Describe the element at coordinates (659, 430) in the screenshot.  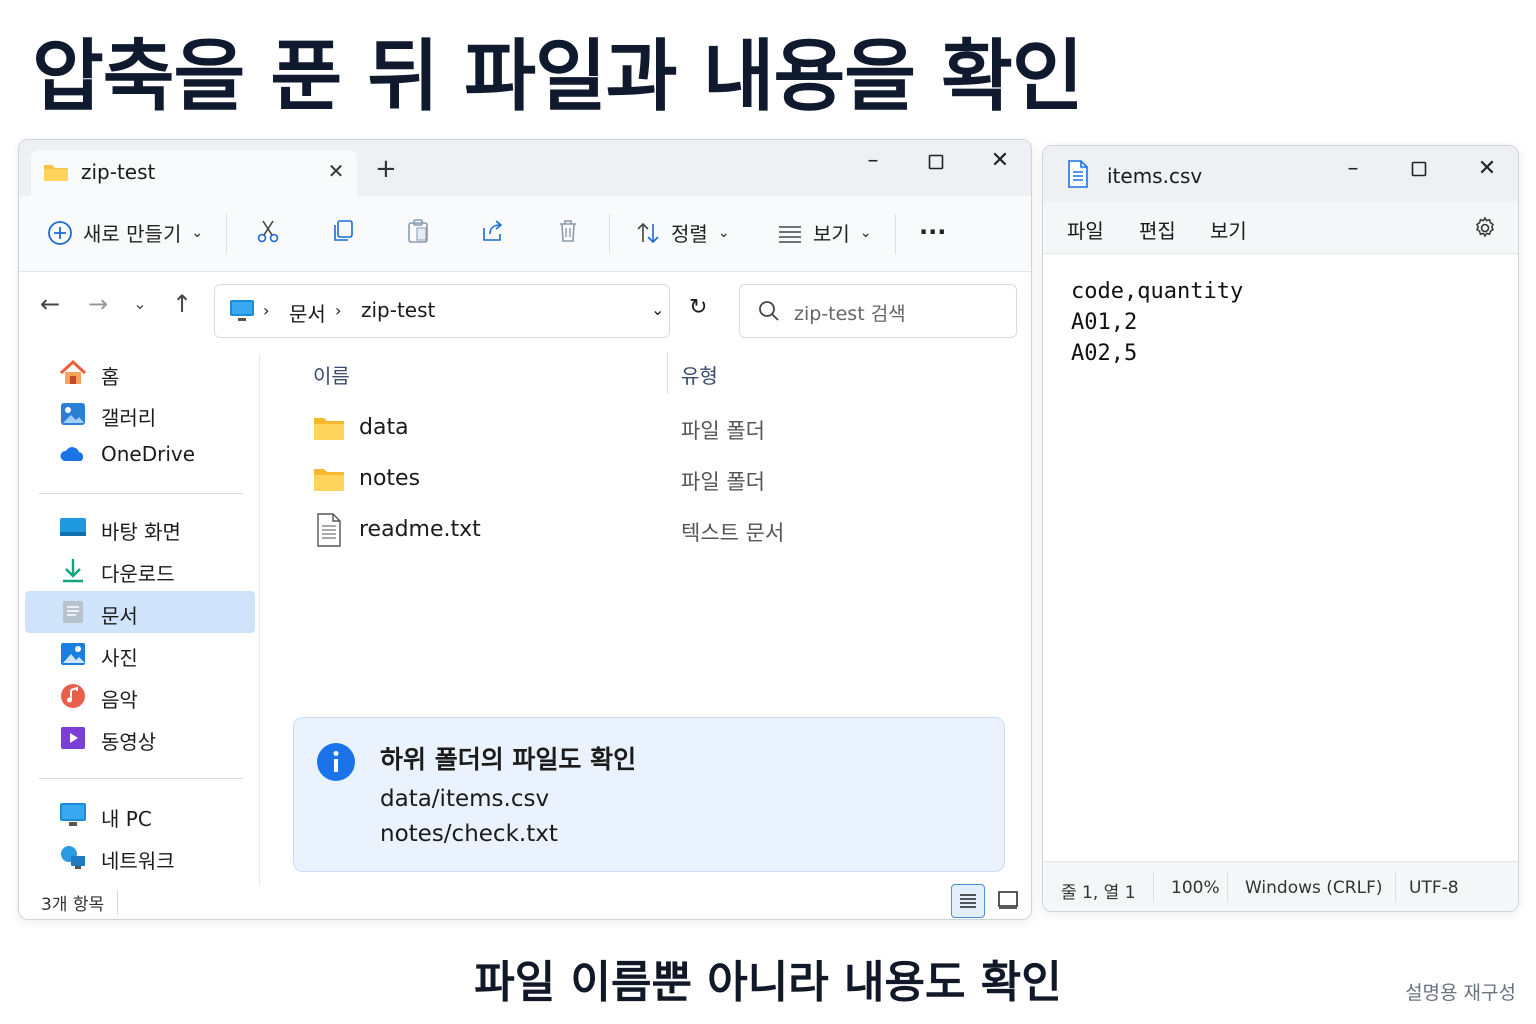
I see `file-row: data 파일 폴더` at that location.